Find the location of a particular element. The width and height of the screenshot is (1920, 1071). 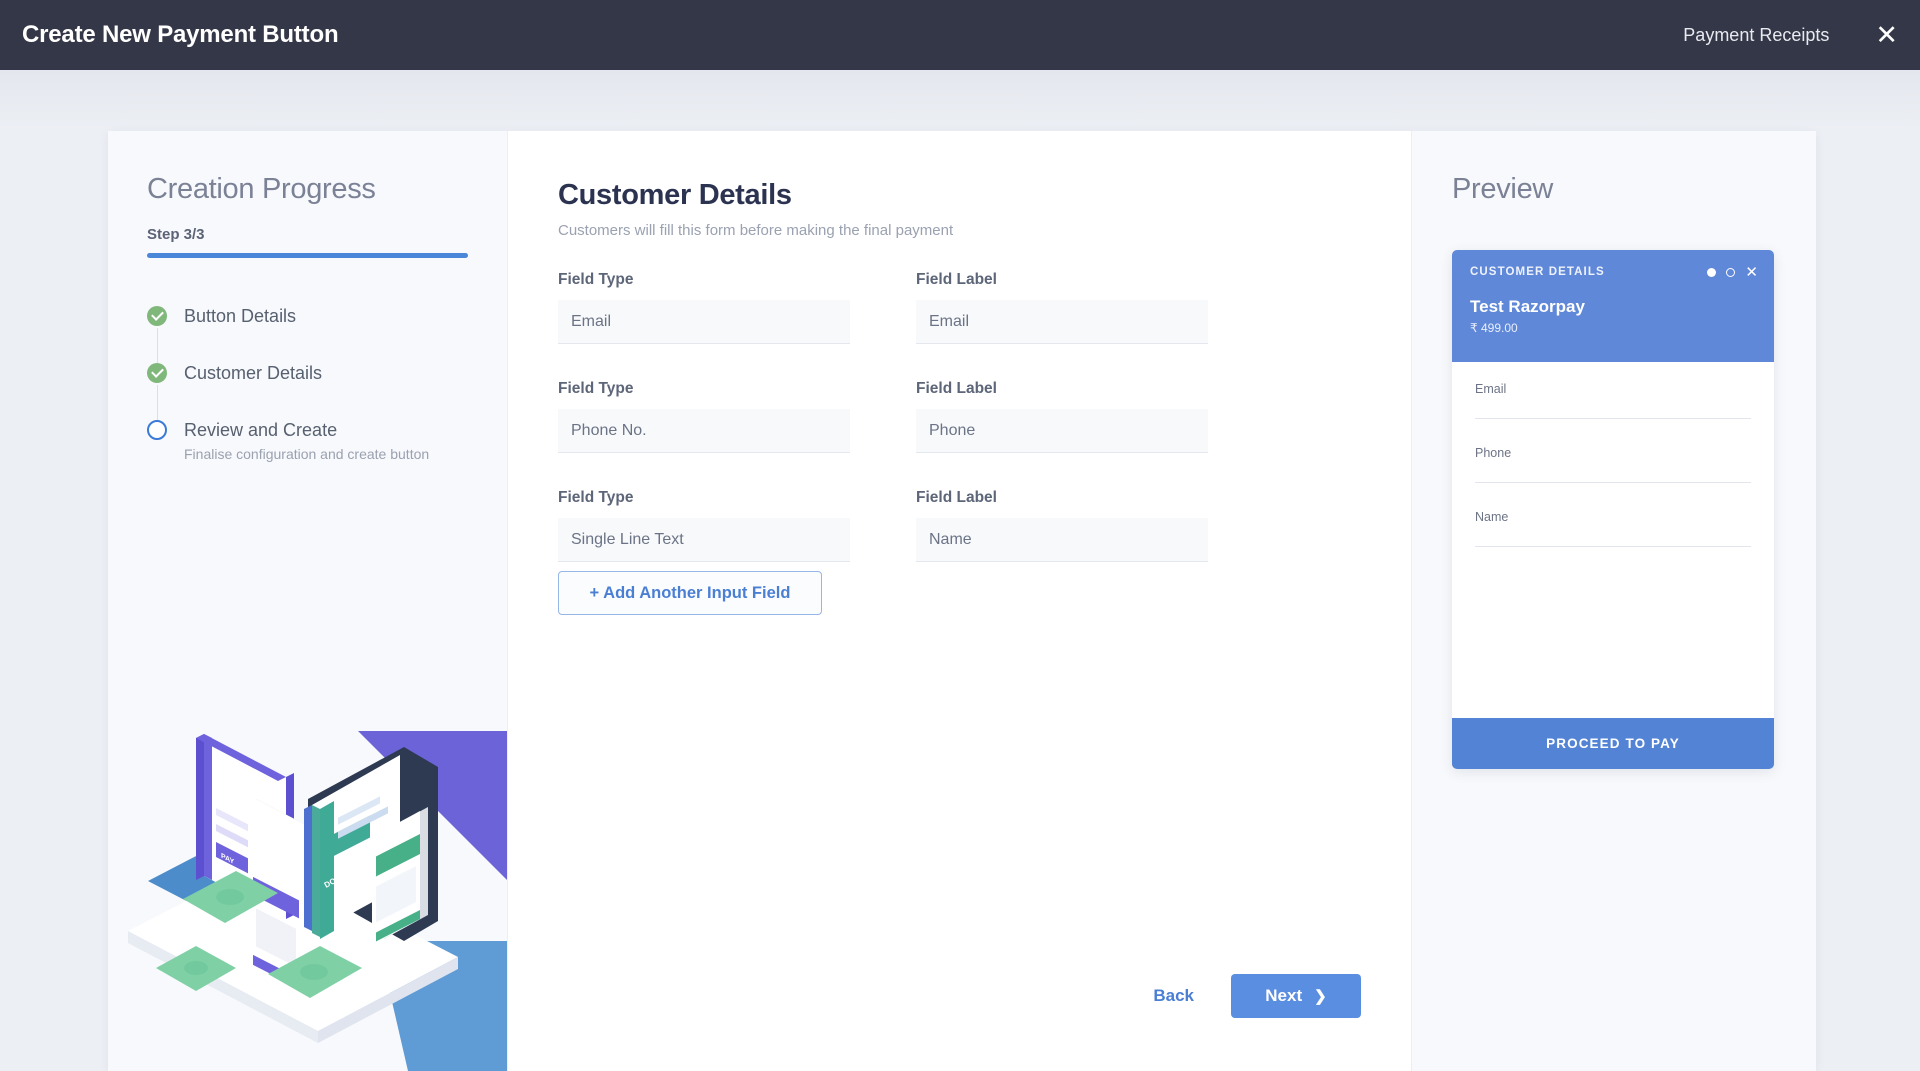

input-field-row: Field Type Email Field Label Email is located at coordinates (958, 307).